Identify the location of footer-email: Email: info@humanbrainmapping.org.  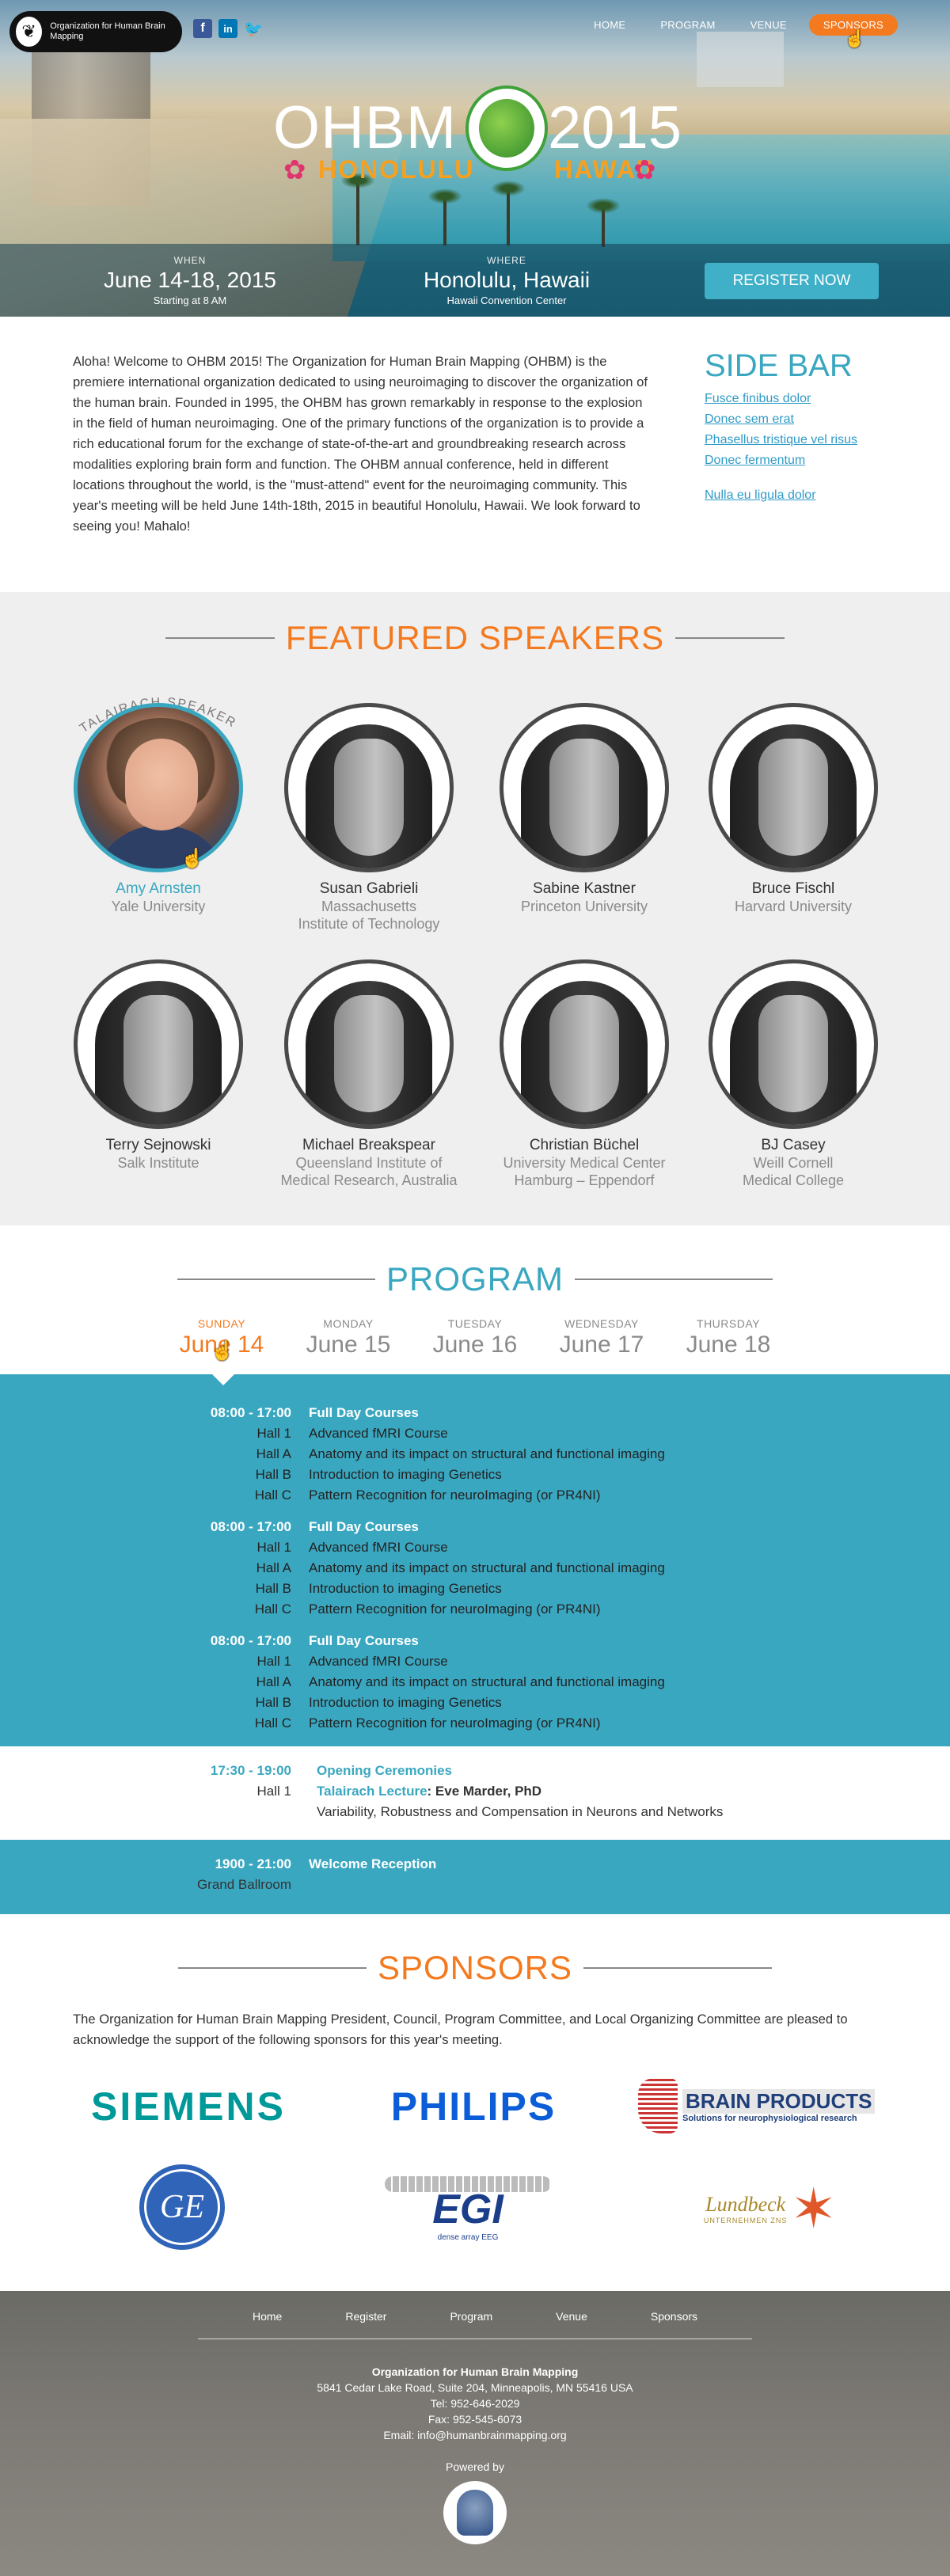
(475, 2435).